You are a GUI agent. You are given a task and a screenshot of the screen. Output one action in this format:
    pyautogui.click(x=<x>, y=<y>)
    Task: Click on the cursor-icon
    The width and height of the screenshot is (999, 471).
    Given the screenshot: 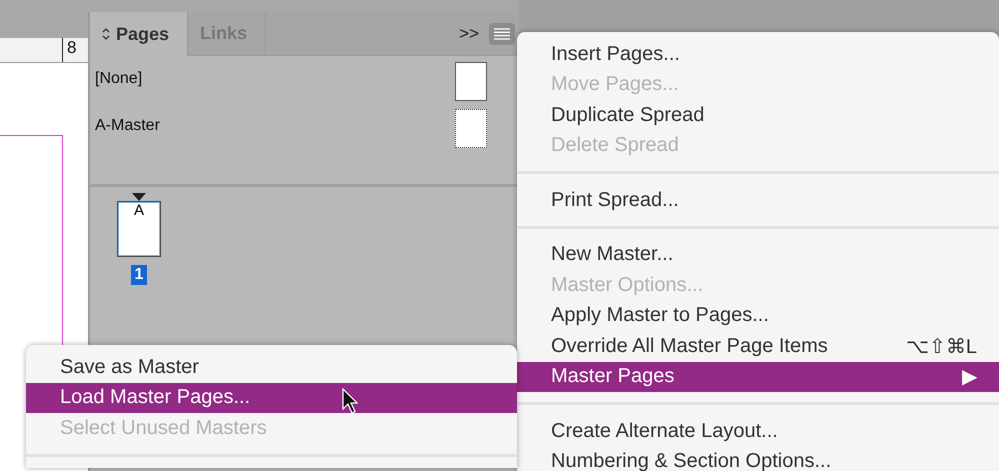 What is the action you would take?
    pyautogui.click(x=350, y=401)
    